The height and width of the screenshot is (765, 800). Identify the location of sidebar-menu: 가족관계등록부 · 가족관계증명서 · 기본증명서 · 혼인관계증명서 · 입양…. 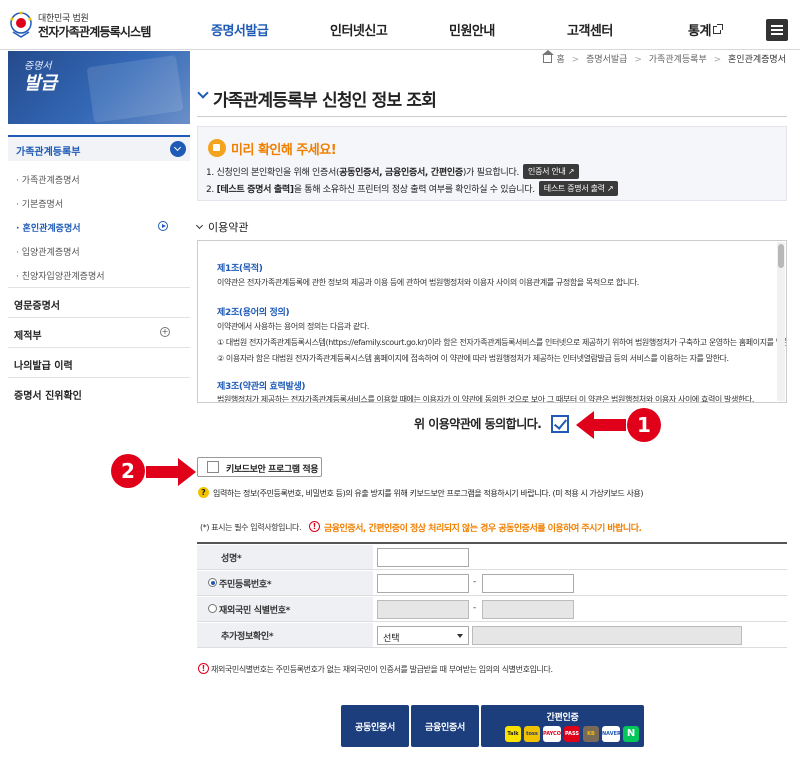
(99, 271).